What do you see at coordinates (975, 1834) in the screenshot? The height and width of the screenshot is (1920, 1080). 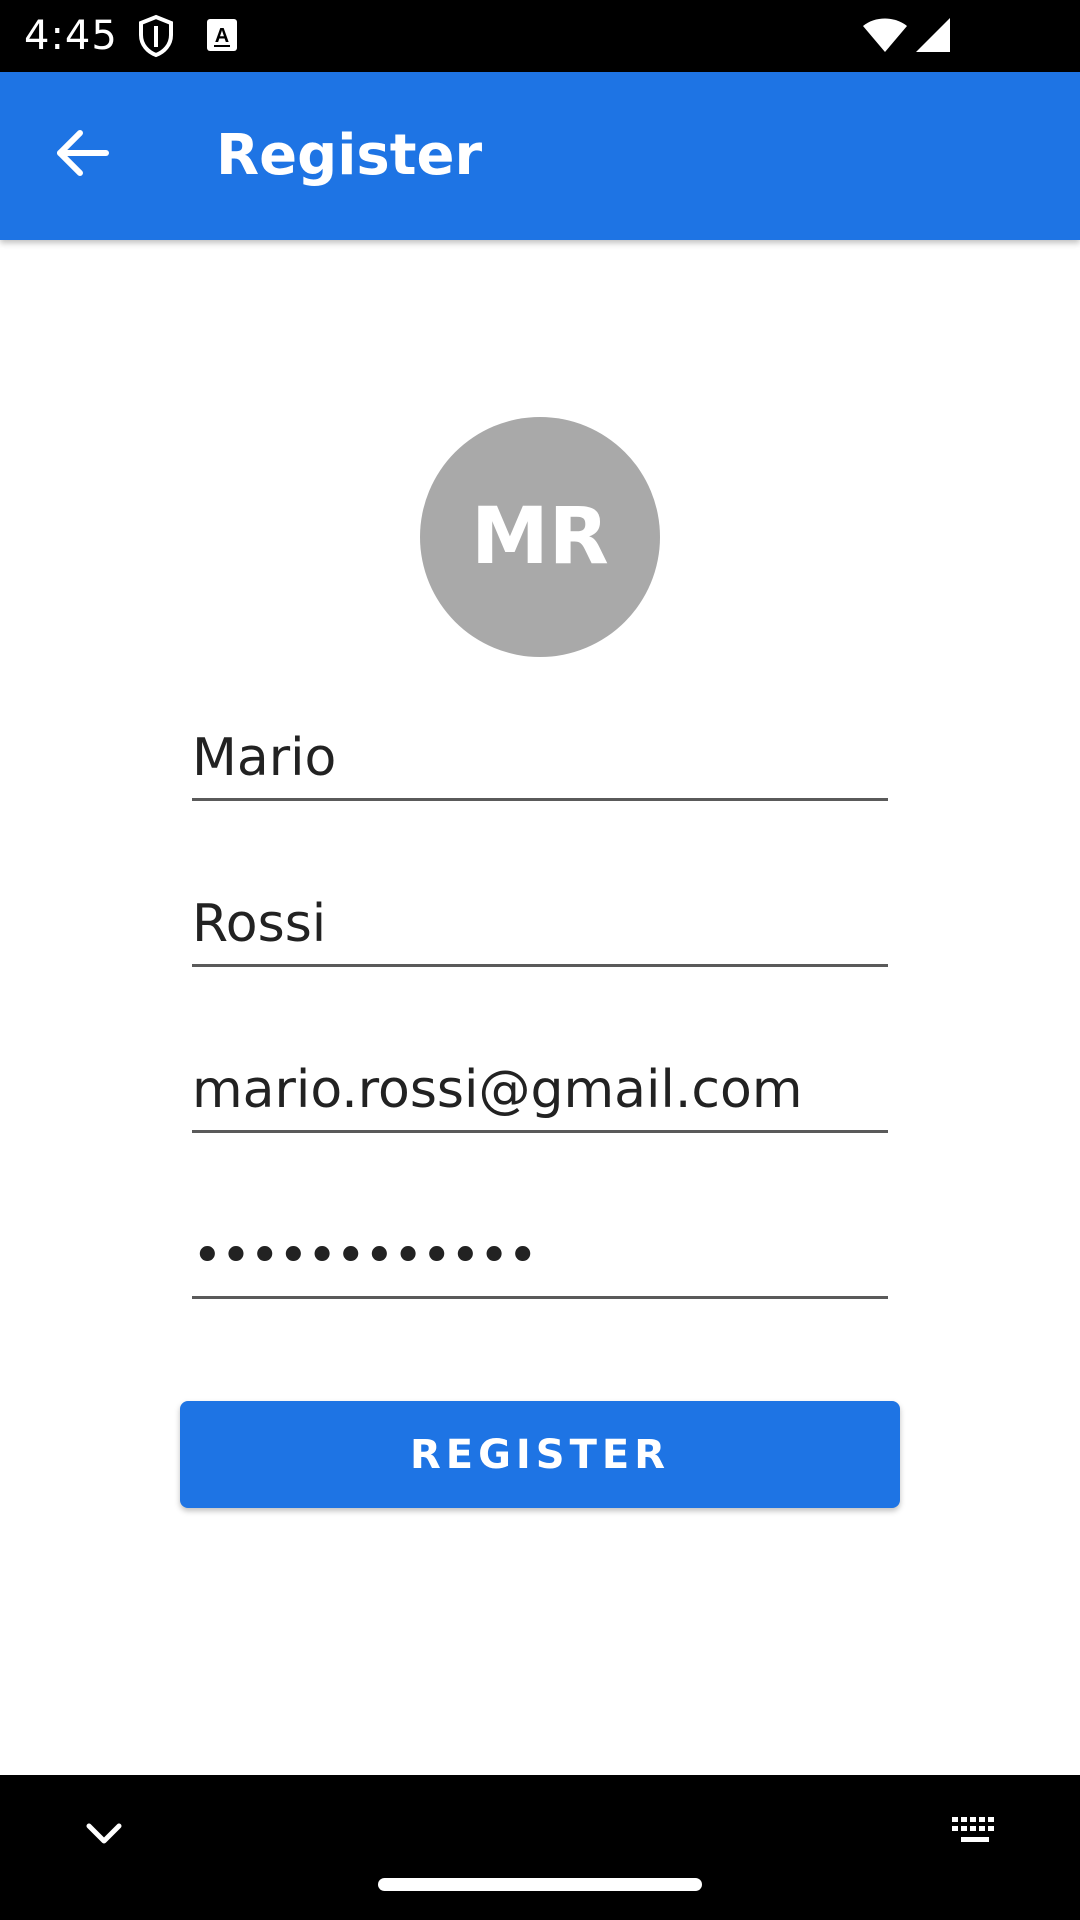 I see `keyboard-icon` at bounding box center [975, 1834].